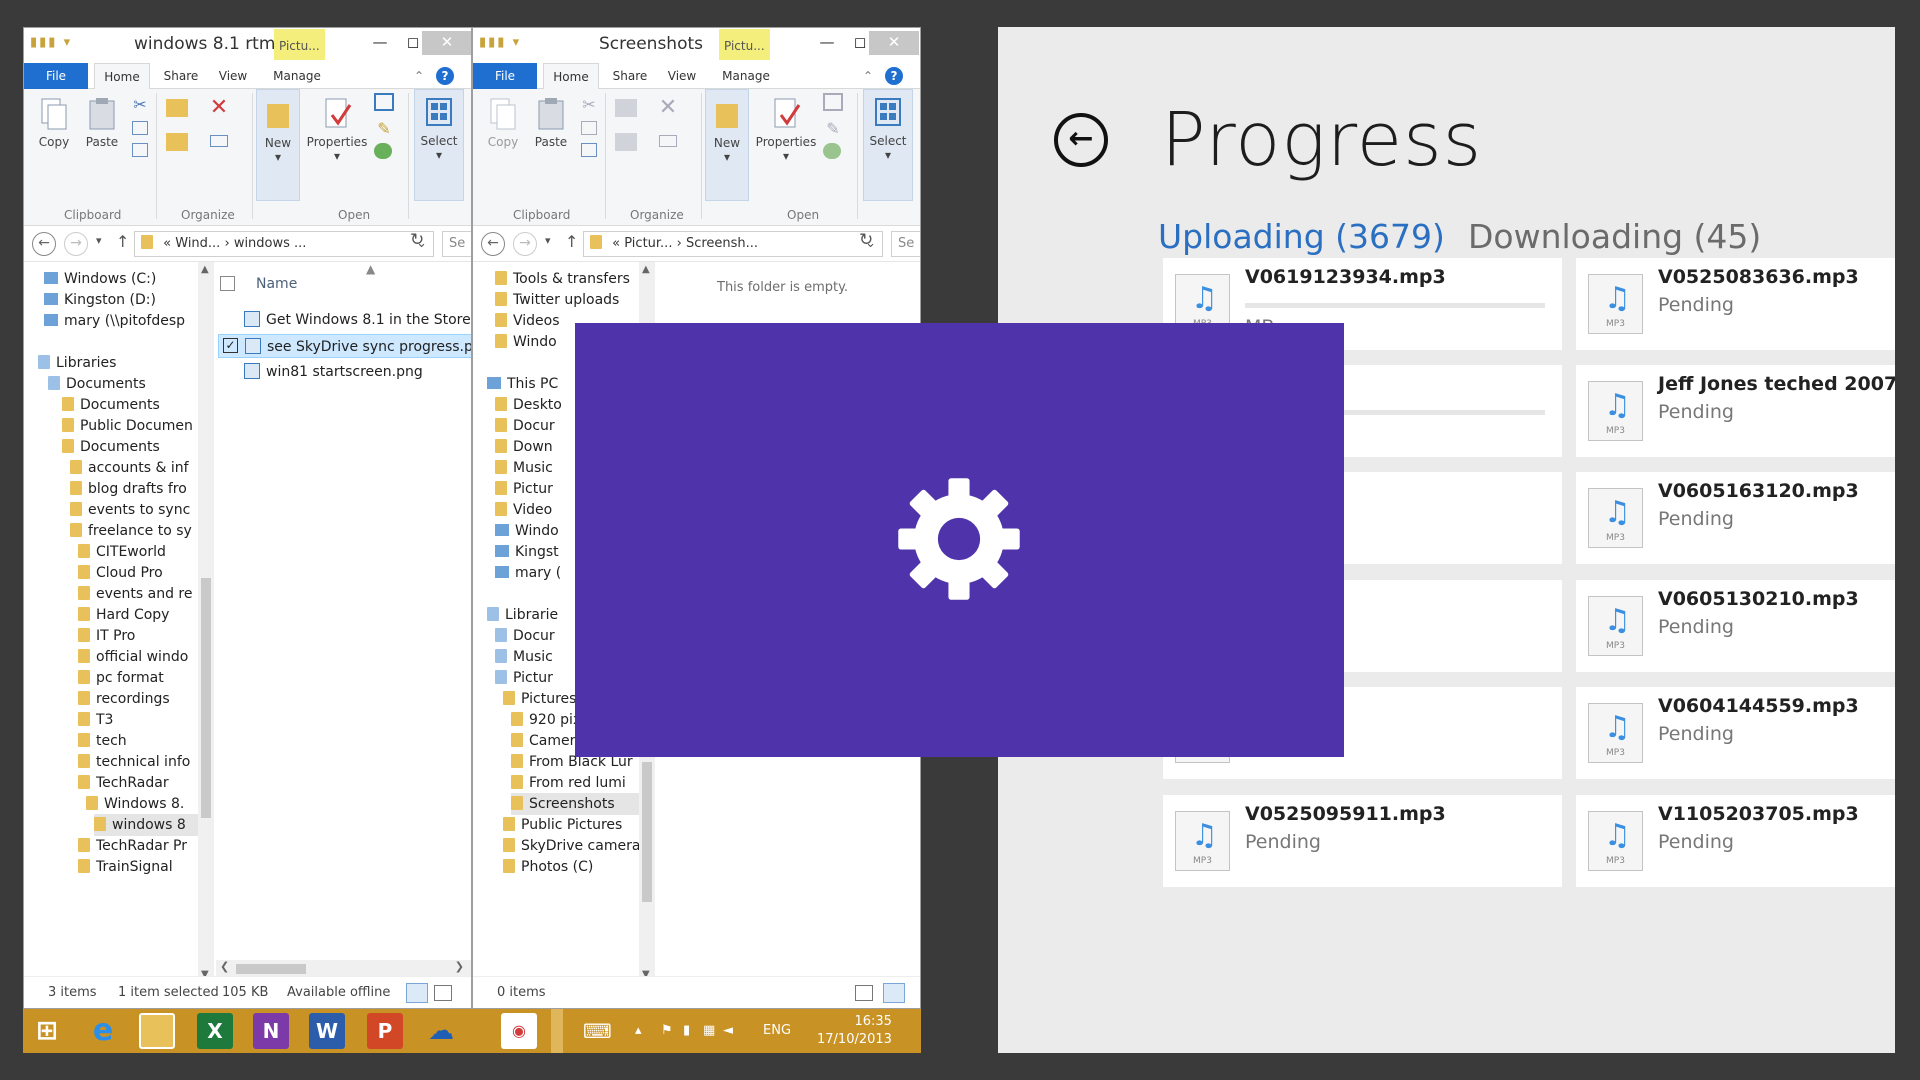  Describe the element at coordinates (131, 531) in the screenshot. I see `nav-item: freelance to sy` at that location.